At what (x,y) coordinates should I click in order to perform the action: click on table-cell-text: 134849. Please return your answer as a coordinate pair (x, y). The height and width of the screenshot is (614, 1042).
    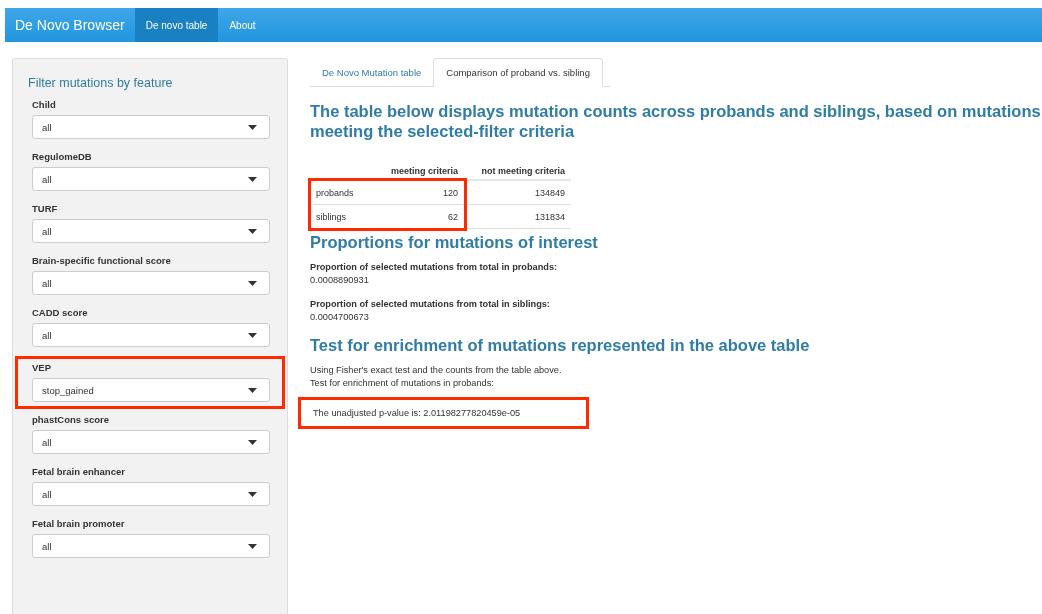
    Looking at the image, I should click on (549, 192).